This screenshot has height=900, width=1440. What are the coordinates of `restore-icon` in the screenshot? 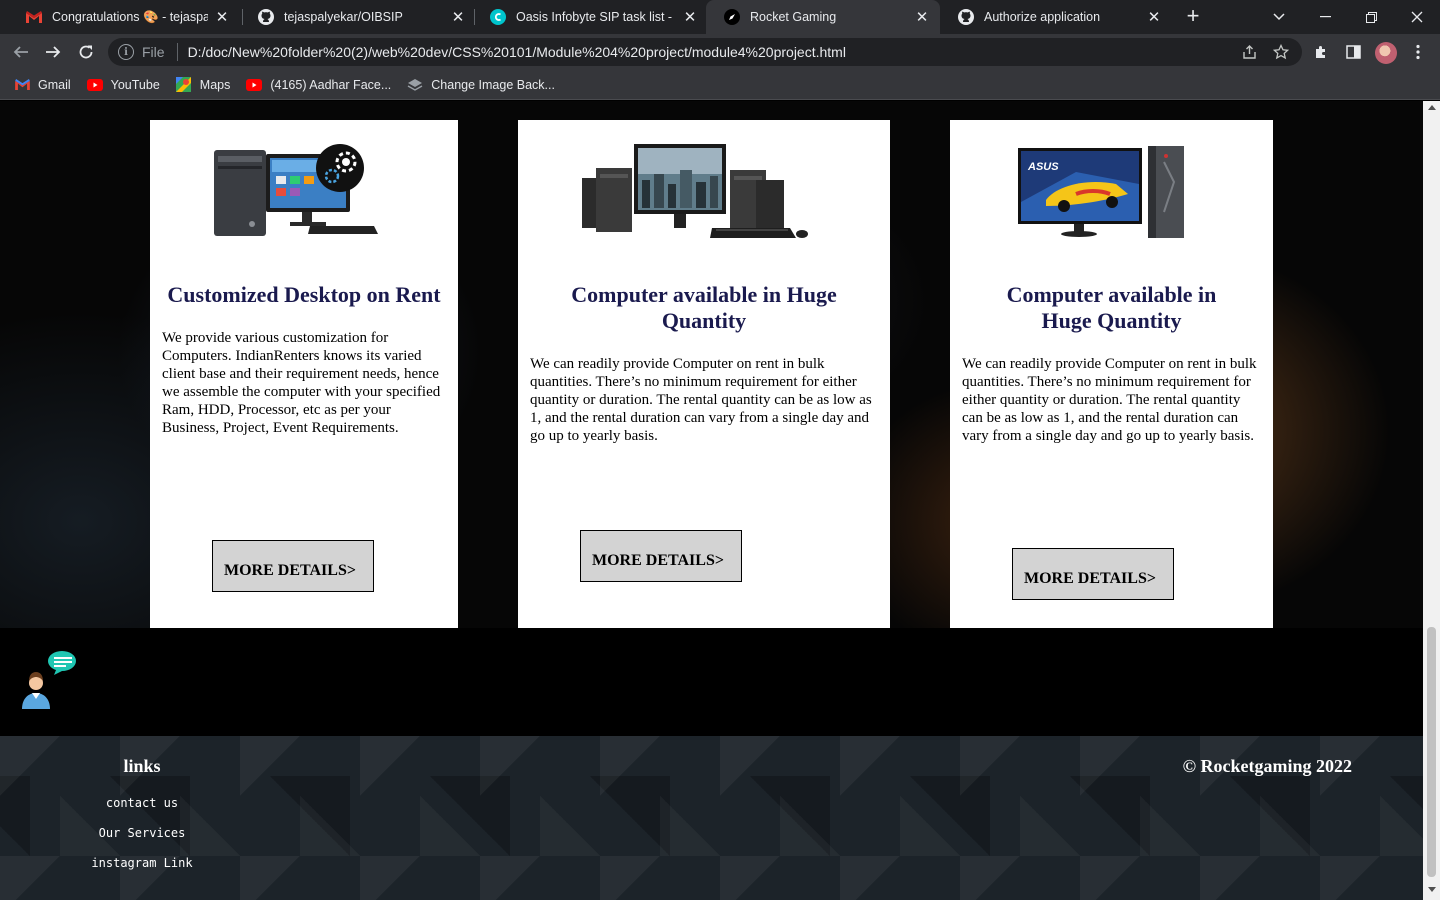 It's located at (1371, 17).